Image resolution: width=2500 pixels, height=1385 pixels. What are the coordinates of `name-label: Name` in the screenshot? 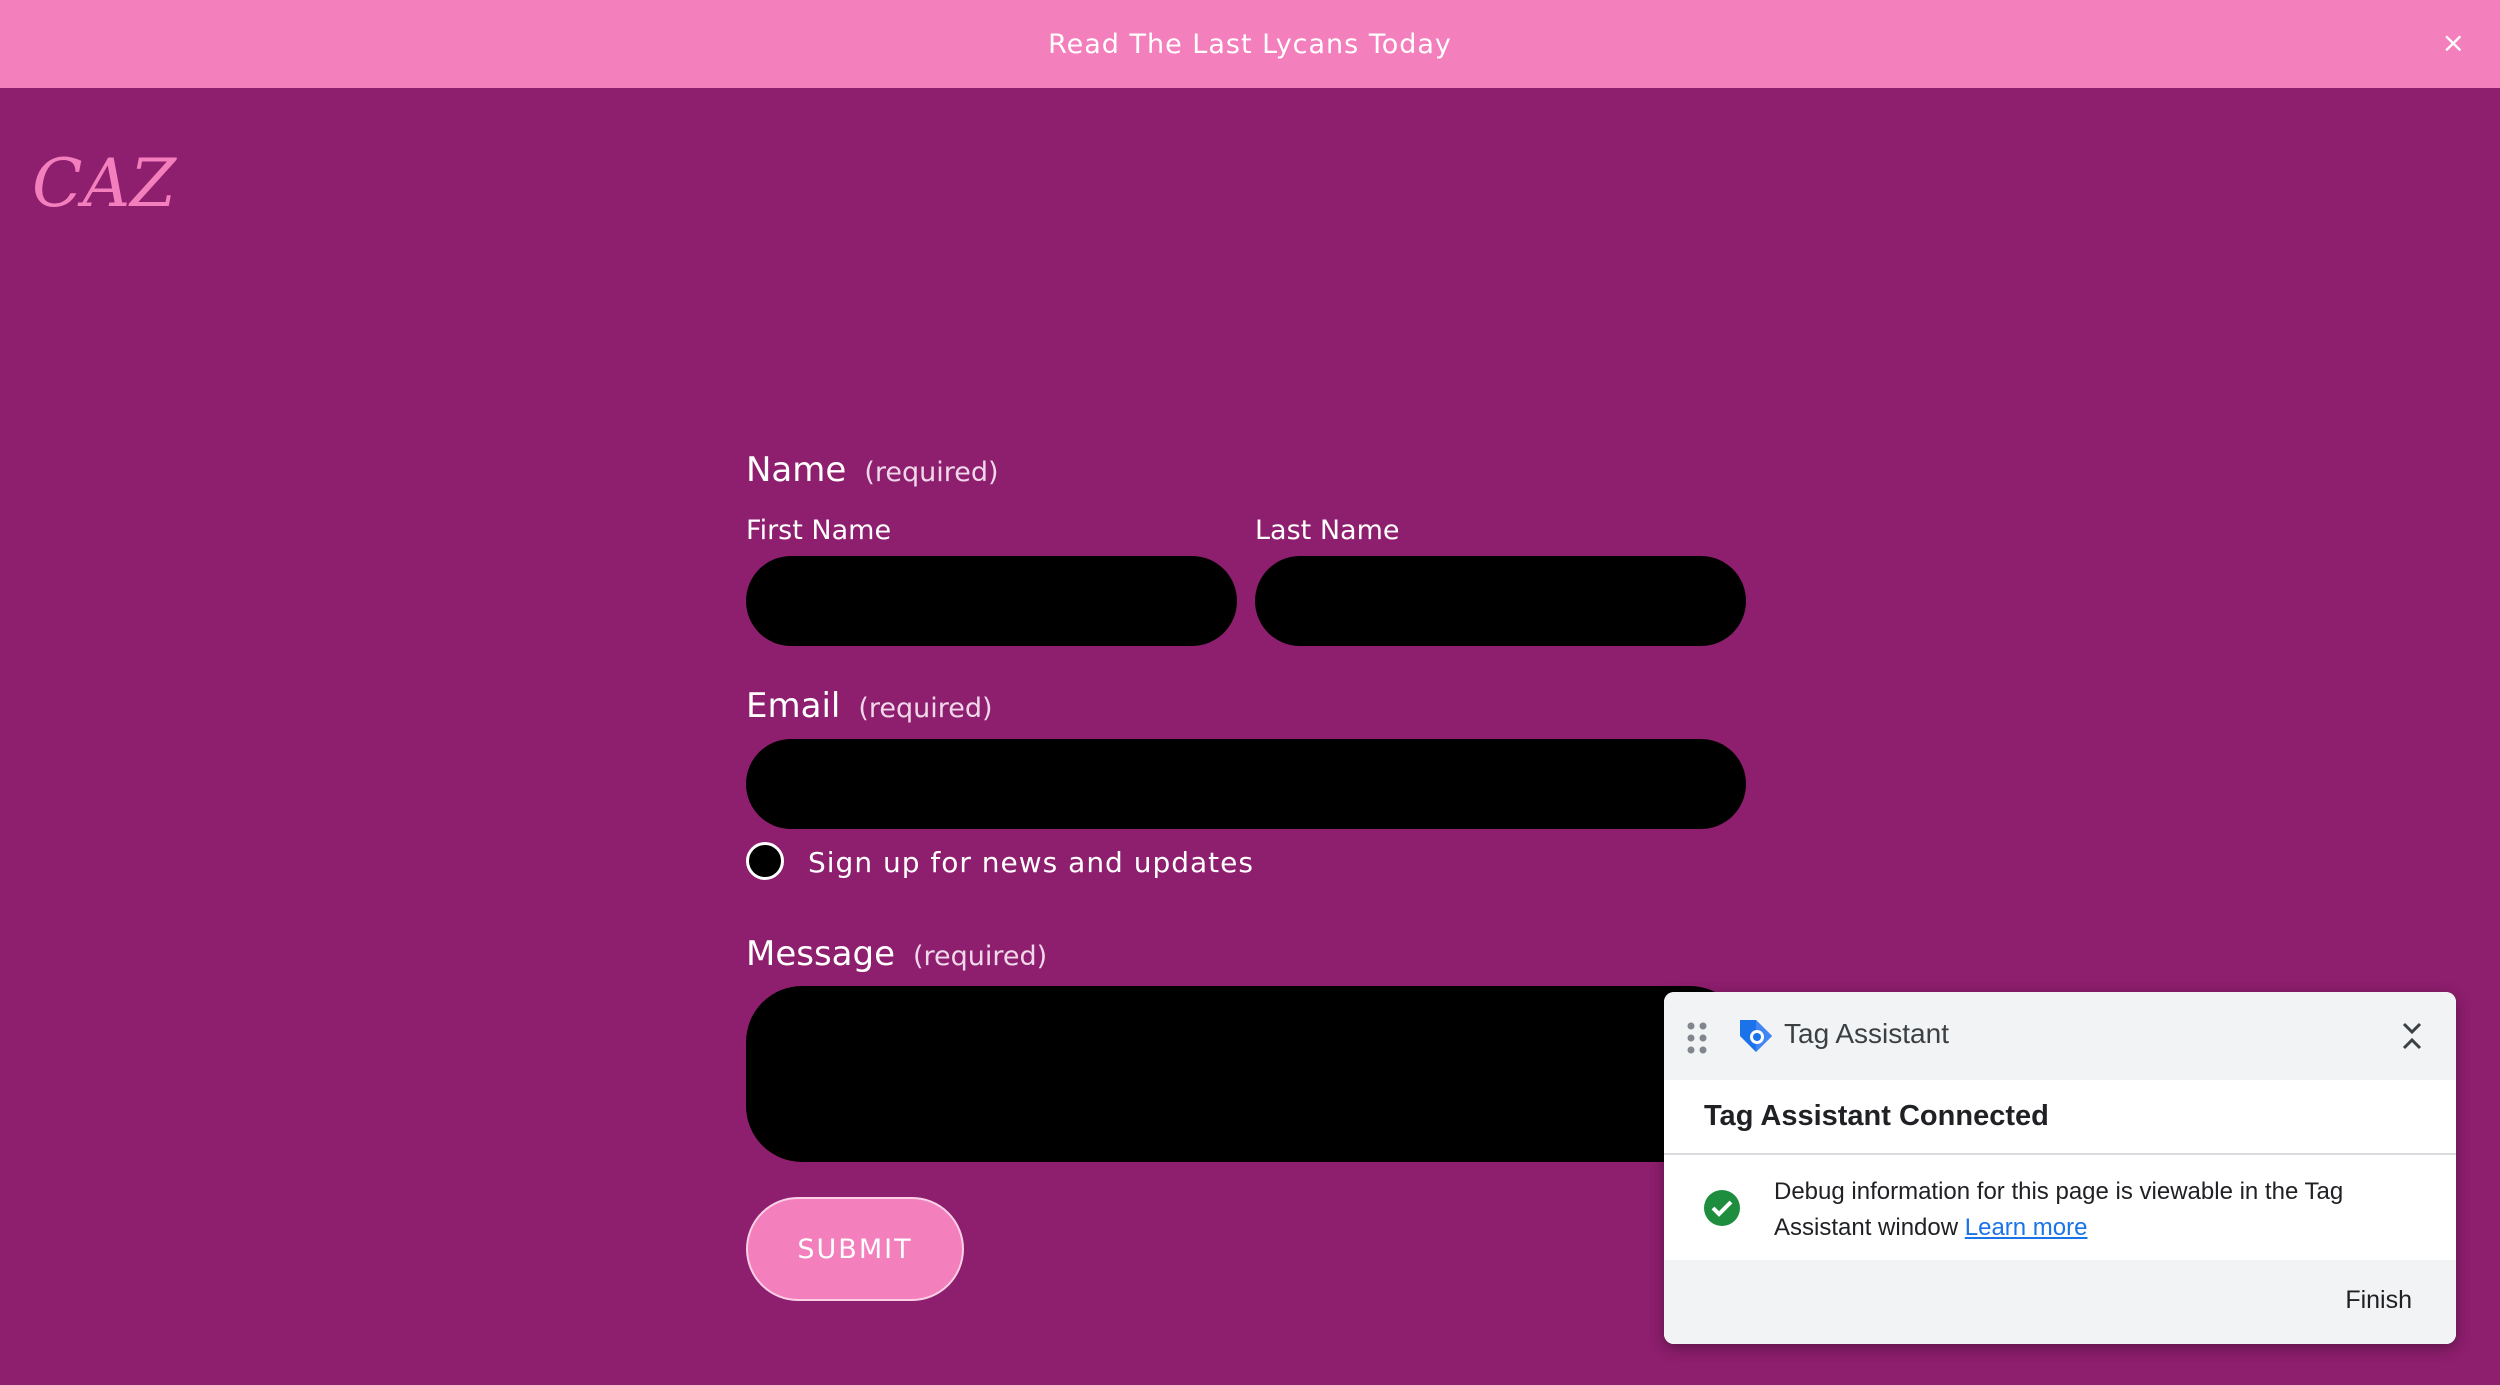 It's located at (796, 470).